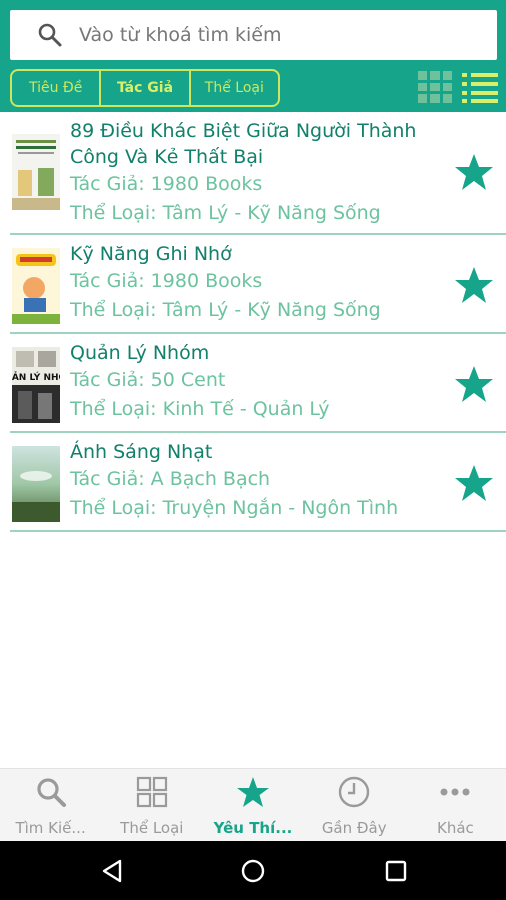 Image resolution: width=506 pixels, height=900 pixels. I want to click on filter-title: Tiêu Đề, so click(57, 88).